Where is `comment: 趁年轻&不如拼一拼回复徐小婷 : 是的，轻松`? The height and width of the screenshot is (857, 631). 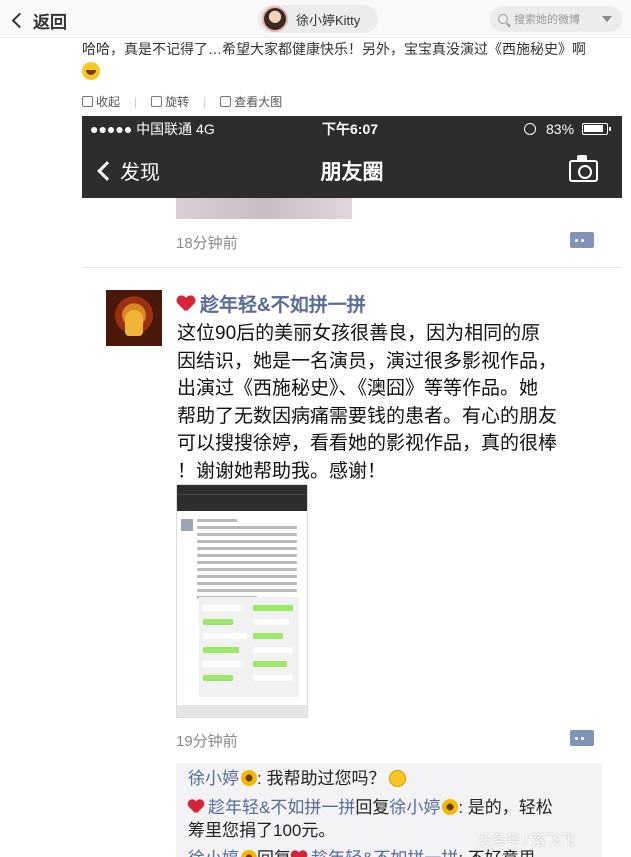 comment: 趁年轻&不如拼一拼回复徐小婷 : 是的，轻松 is located at coordinates (370, 808).